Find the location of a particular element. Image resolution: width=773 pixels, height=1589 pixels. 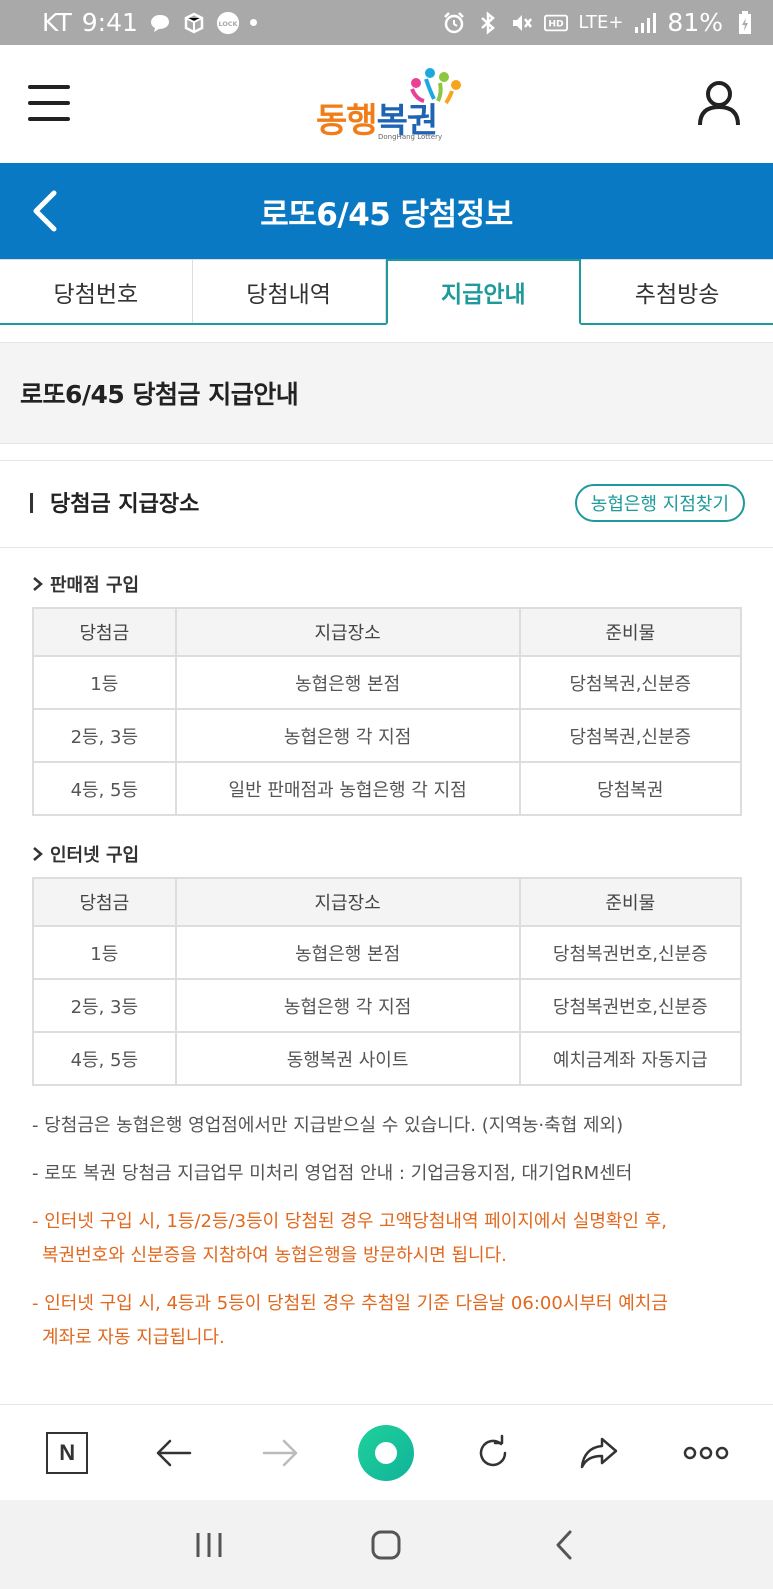

chevron-left-icon is located at coordinates (564, 1544).